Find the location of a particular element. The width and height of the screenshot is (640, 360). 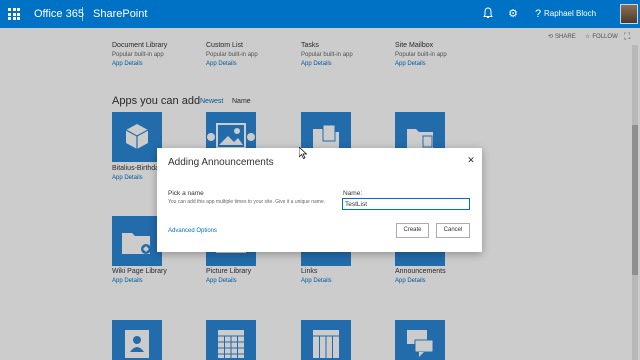

name-input is located at coordinates (406, 204).